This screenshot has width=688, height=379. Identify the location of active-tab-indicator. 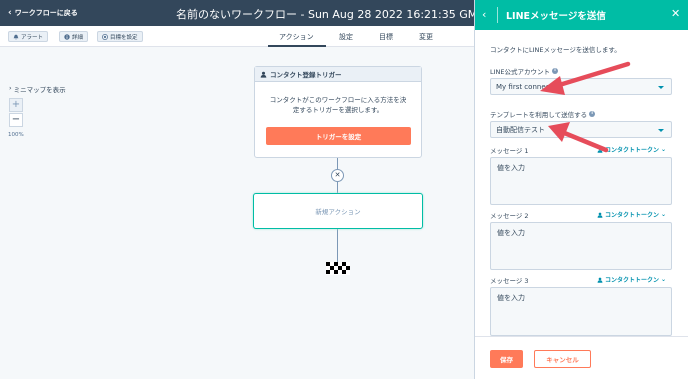
(297, 46).